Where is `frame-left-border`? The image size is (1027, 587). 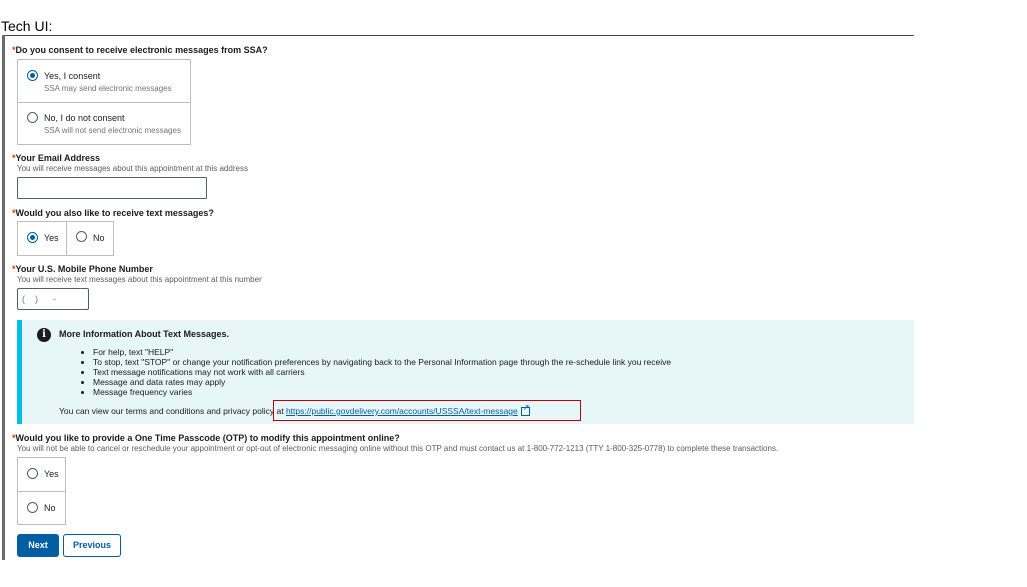 frame-left-border is located at coordinates (3, 297).